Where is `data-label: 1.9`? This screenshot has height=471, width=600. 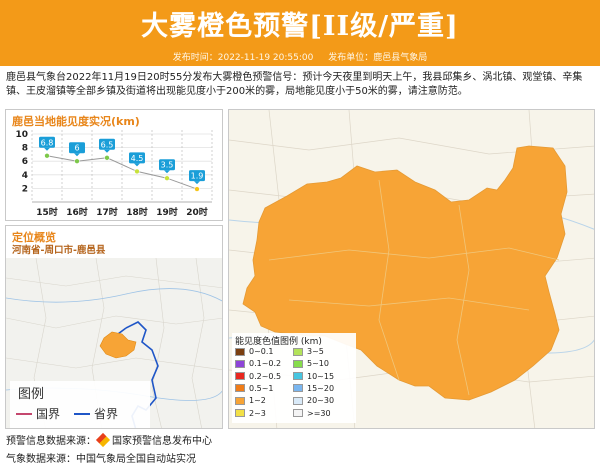 data-label: 1.9 is located at coordinates (197, 176).